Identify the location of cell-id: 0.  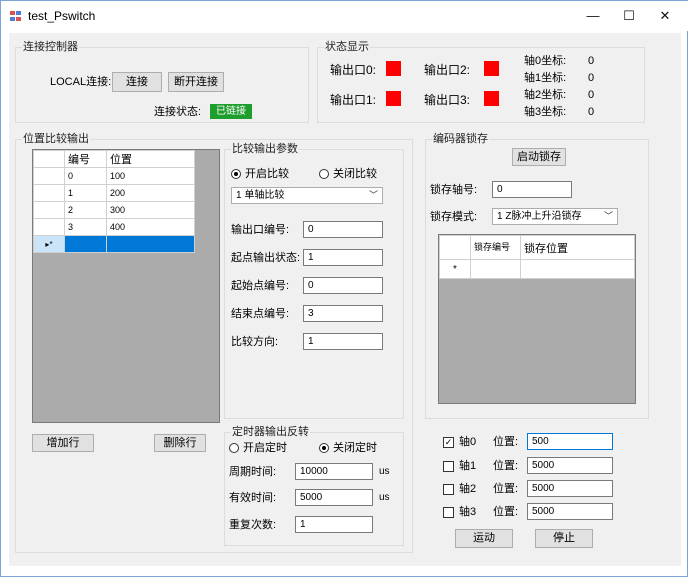
(85, 176).